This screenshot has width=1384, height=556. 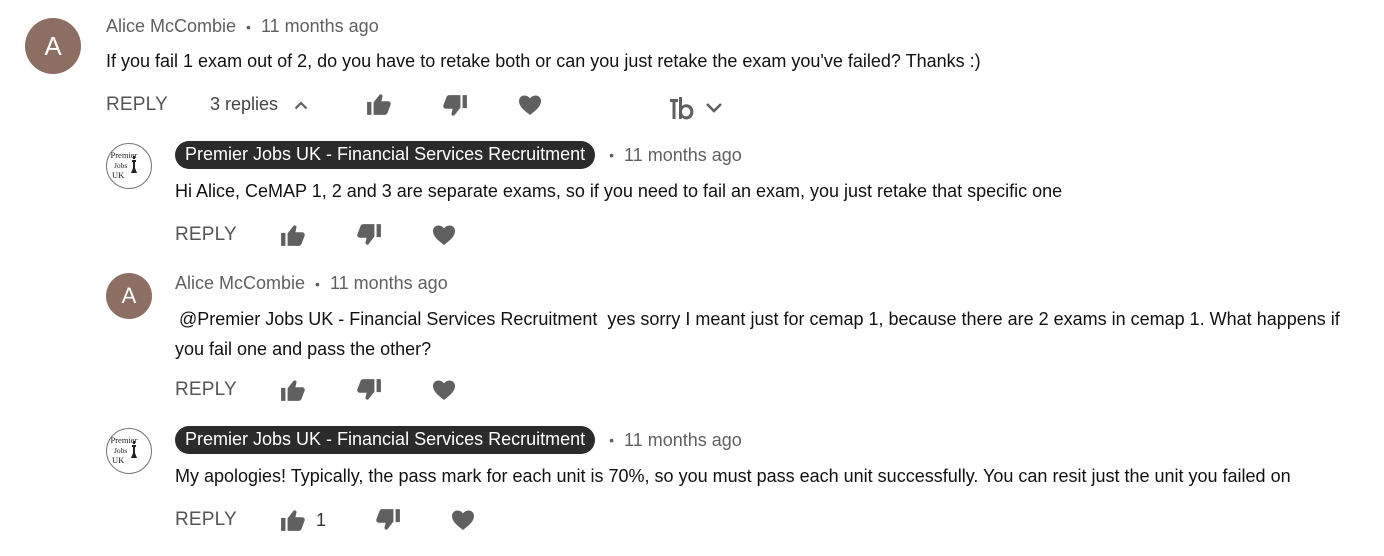 I want to click on chevron-up-icon, so click(x=301, y=104).